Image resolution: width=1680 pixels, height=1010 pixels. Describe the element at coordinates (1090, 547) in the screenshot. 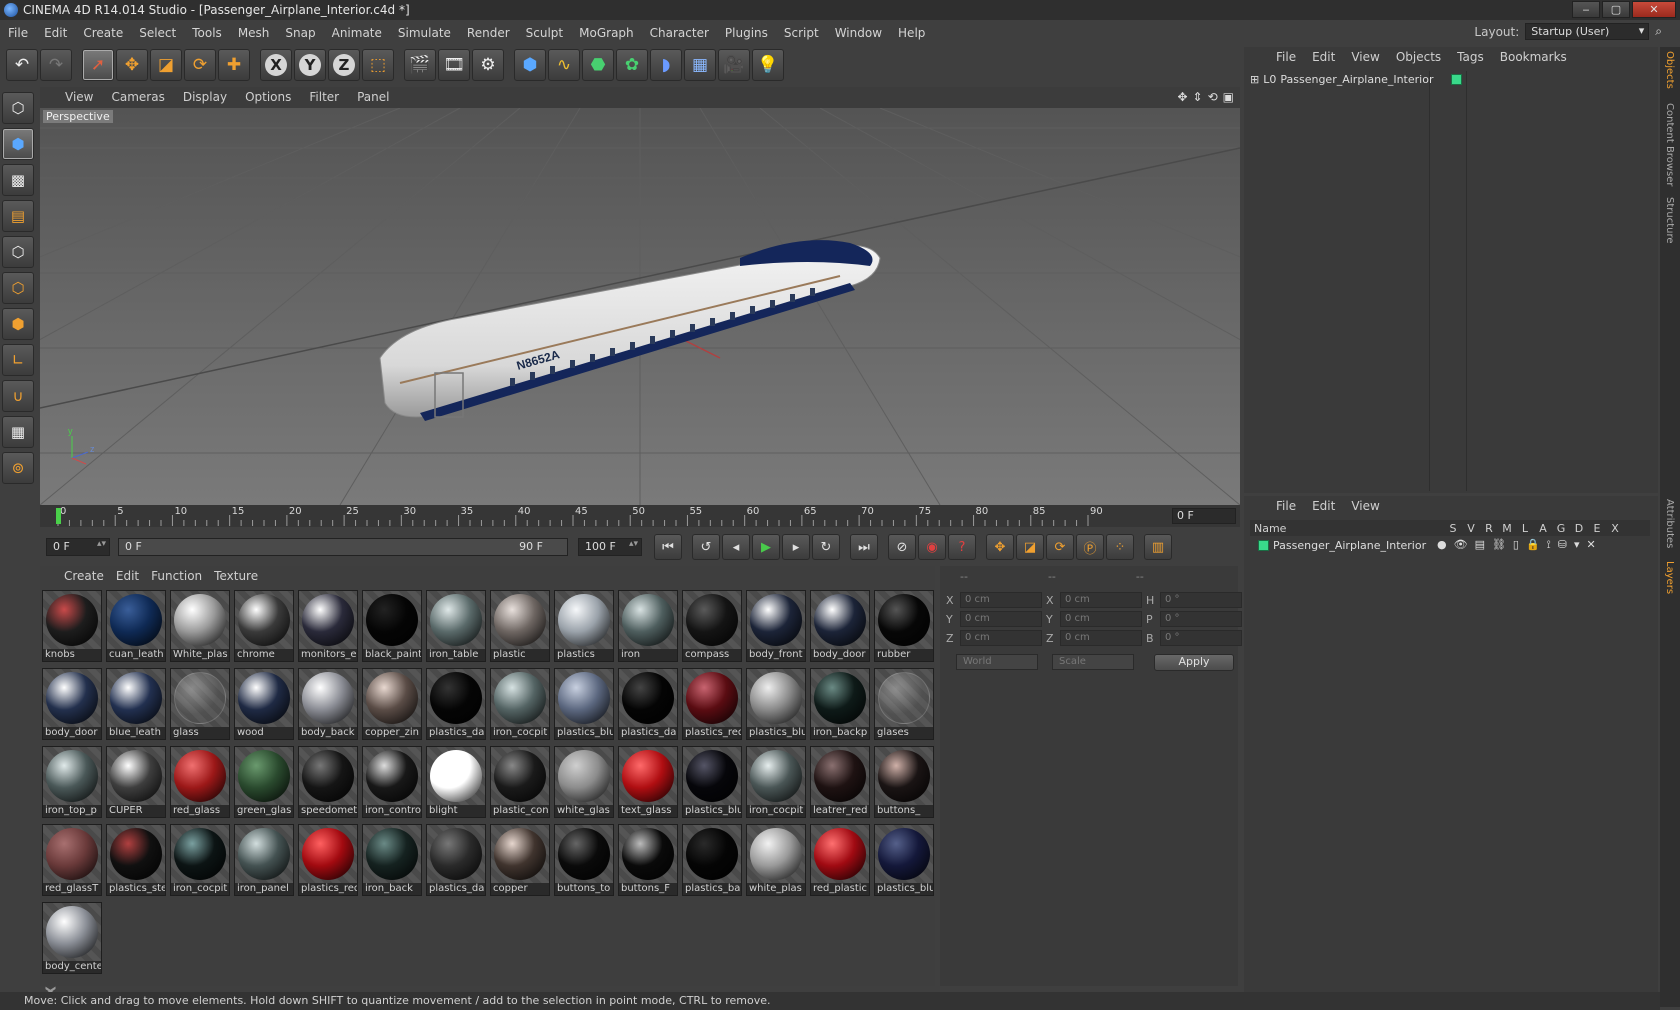

I see `key-parameter-icon: Ⓟ` at that location.